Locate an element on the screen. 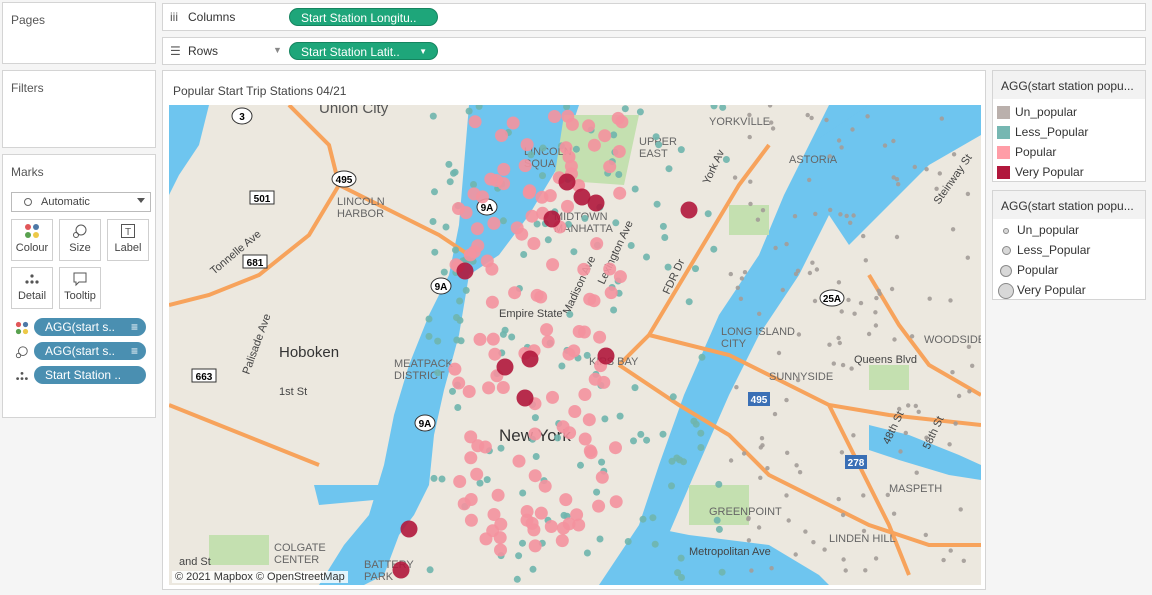  legend-item-less-popular: Less_Popular is located at coordinates (1042, 132).